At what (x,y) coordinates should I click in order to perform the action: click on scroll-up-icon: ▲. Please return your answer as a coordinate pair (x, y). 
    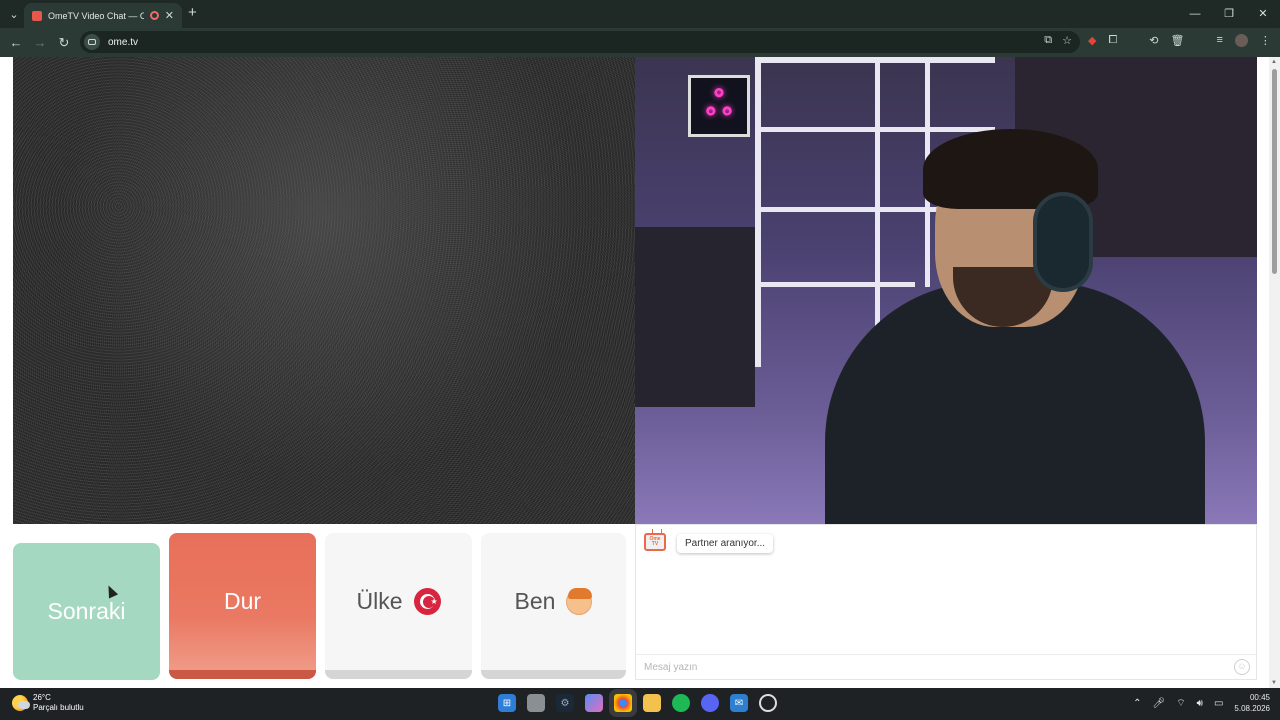
    Looking at the image, I should click on (1274, 62).